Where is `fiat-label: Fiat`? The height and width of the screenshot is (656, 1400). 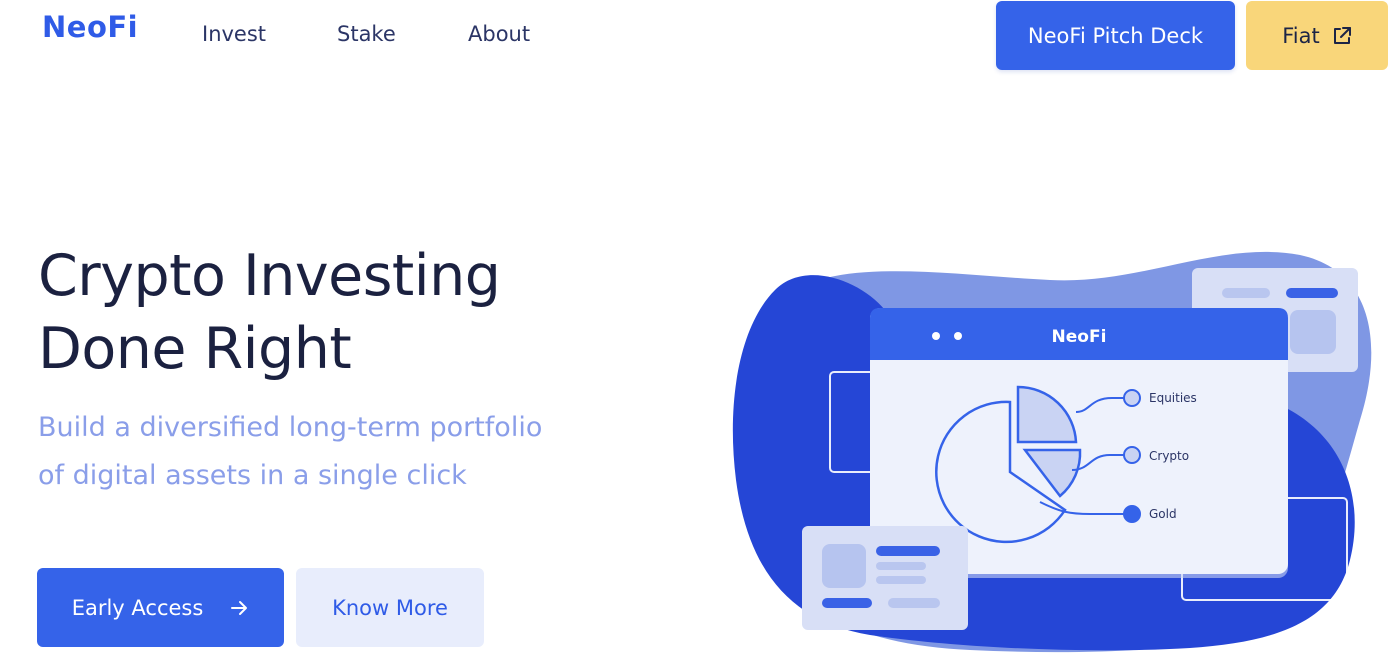
fiat-label: Fiat is located at coordinates (1301, 35).